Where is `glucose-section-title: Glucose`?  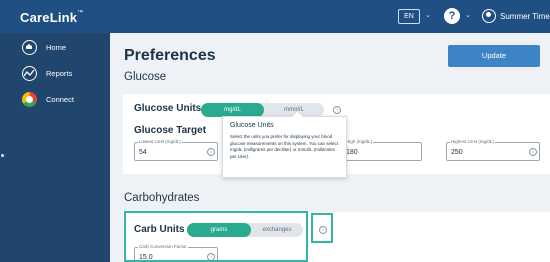
glucose-section-title: Glucose is located at coordinates (145, 77).